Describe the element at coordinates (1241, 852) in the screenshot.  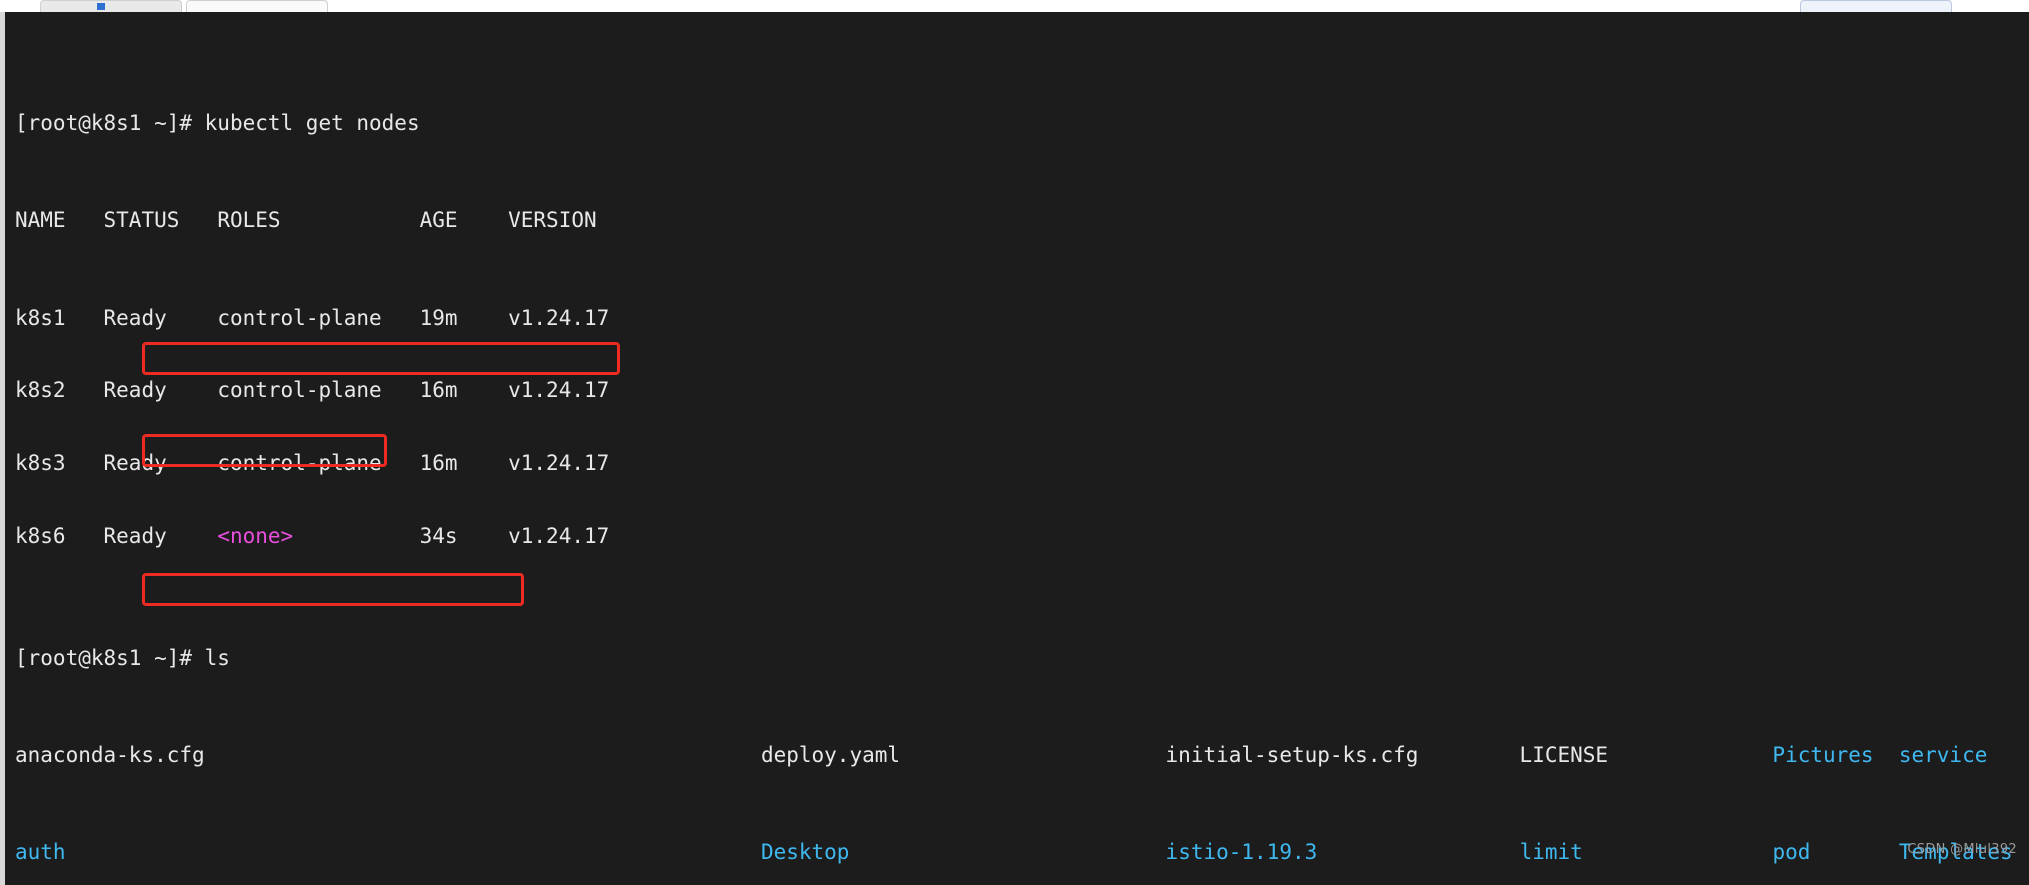
I see `ls-entry-istio-1193: istio-1.19.3` at that location.